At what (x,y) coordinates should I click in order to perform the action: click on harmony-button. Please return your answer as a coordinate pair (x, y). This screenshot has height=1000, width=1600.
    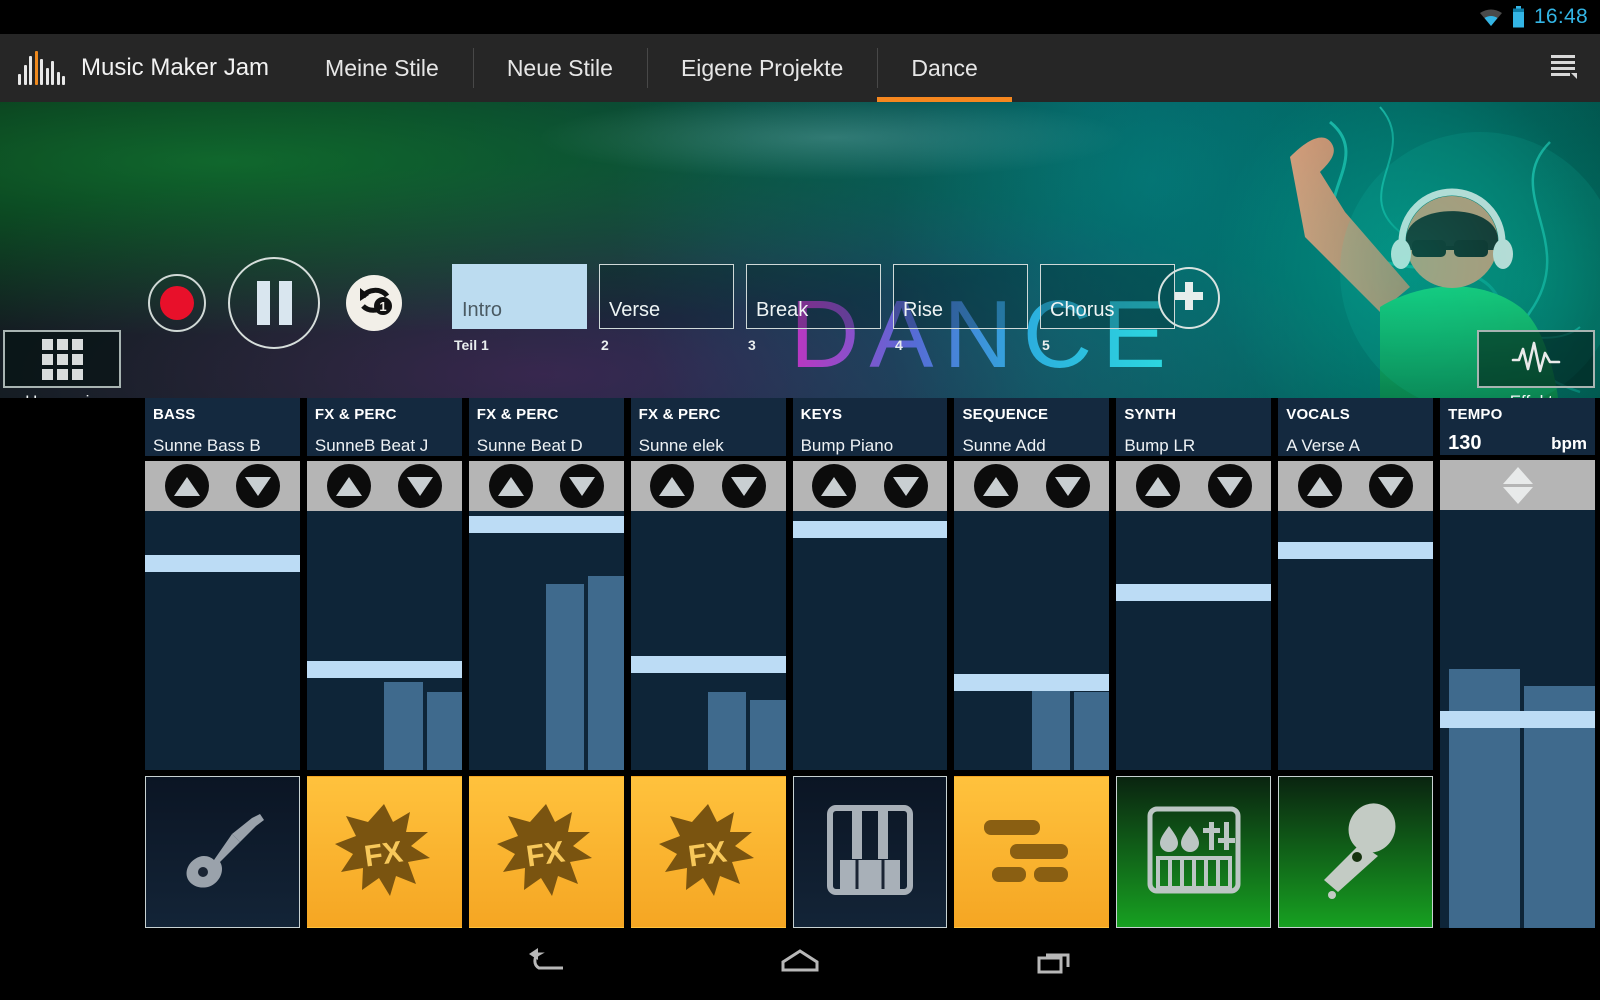
    Looking at the image, I should click on (62, 359).